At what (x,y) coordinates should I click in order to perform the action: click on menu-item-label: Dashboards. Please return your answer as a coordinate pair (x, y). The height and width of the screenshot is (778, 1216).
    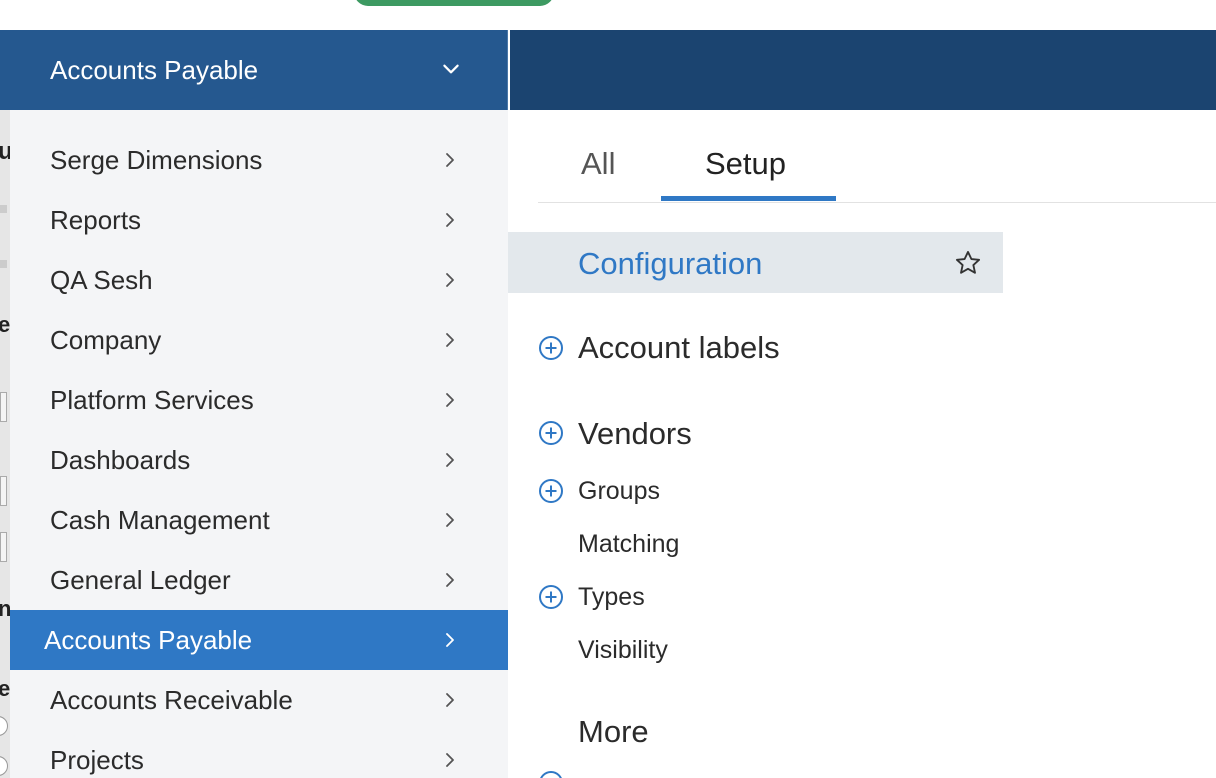
    Looking at the image, I should click on (120, 459).